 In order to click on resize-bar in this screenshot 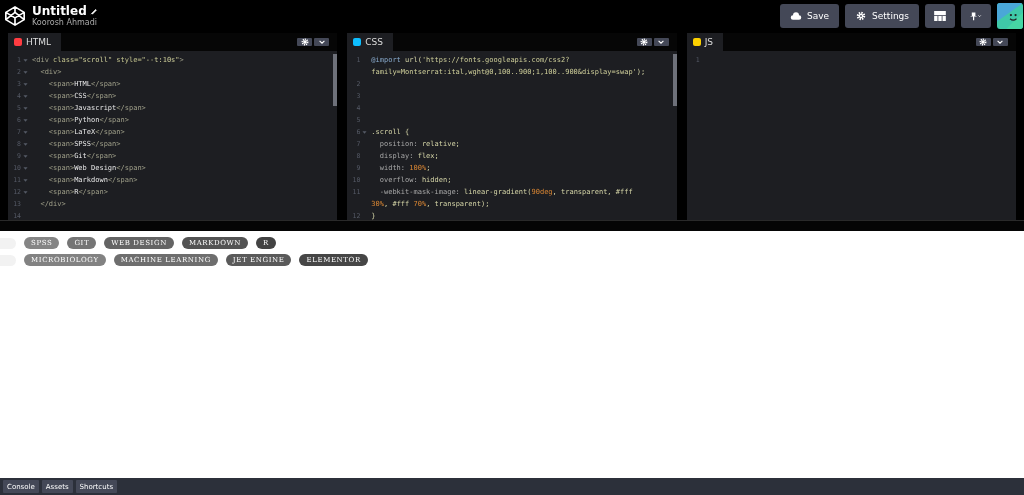, I will do `click(512, 225)`.